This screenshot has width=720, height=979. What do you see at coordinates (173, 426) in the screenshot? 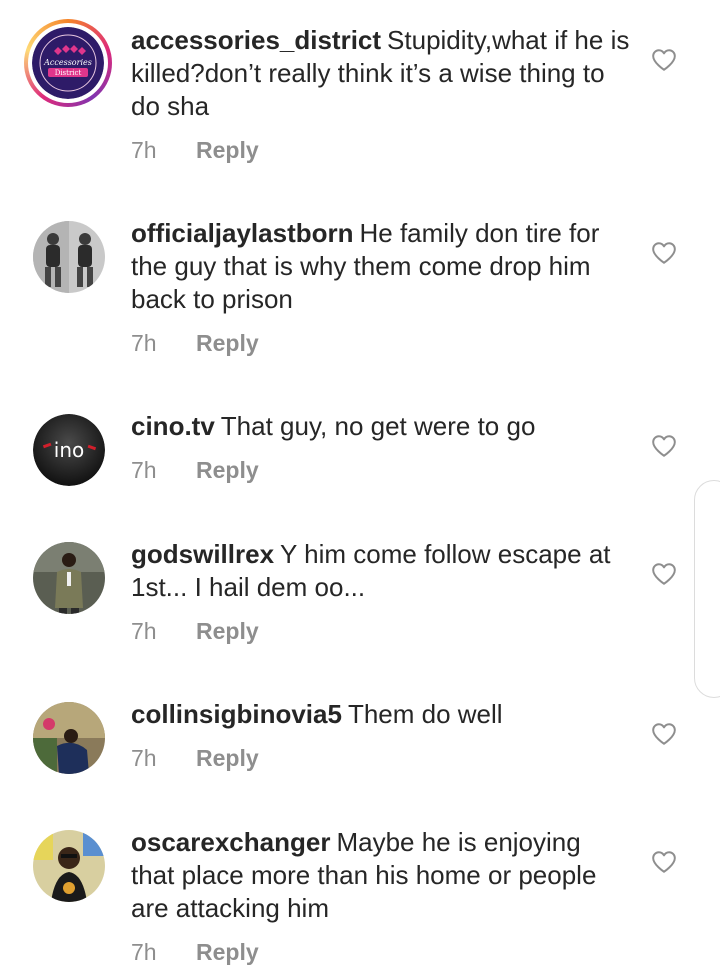
I see `comment-username: cino.tv` at bounding box center [173, 426].